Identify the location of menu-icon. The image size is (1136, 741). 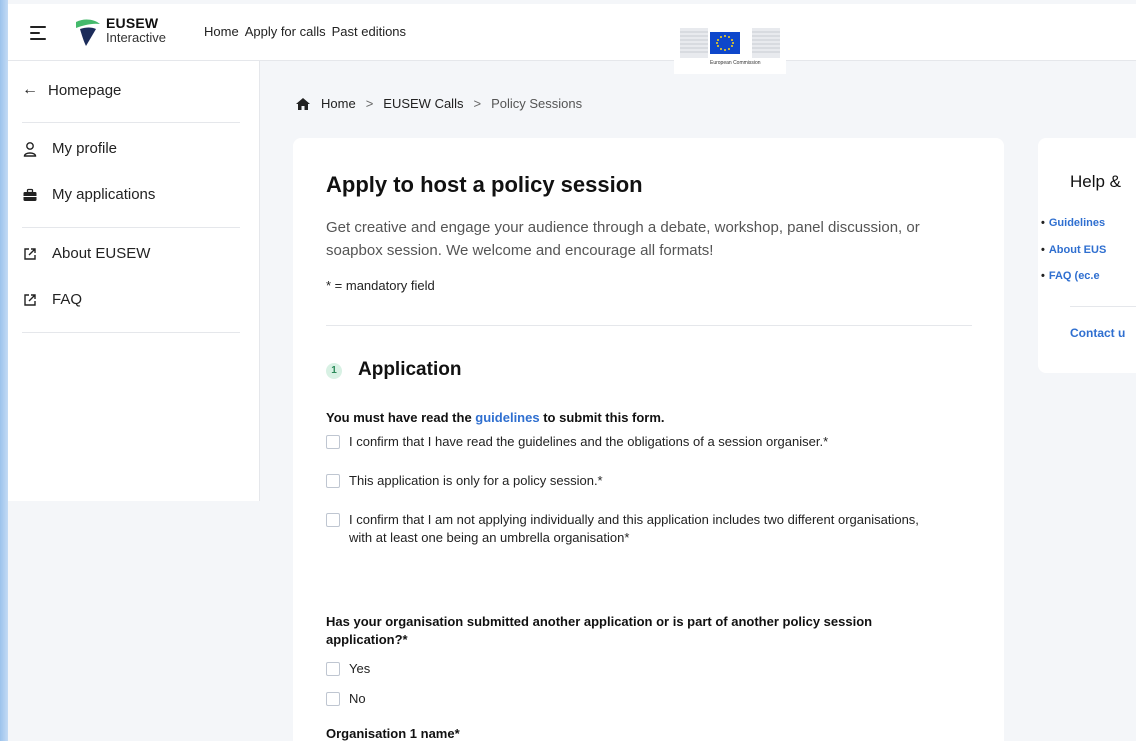
(38, 33).